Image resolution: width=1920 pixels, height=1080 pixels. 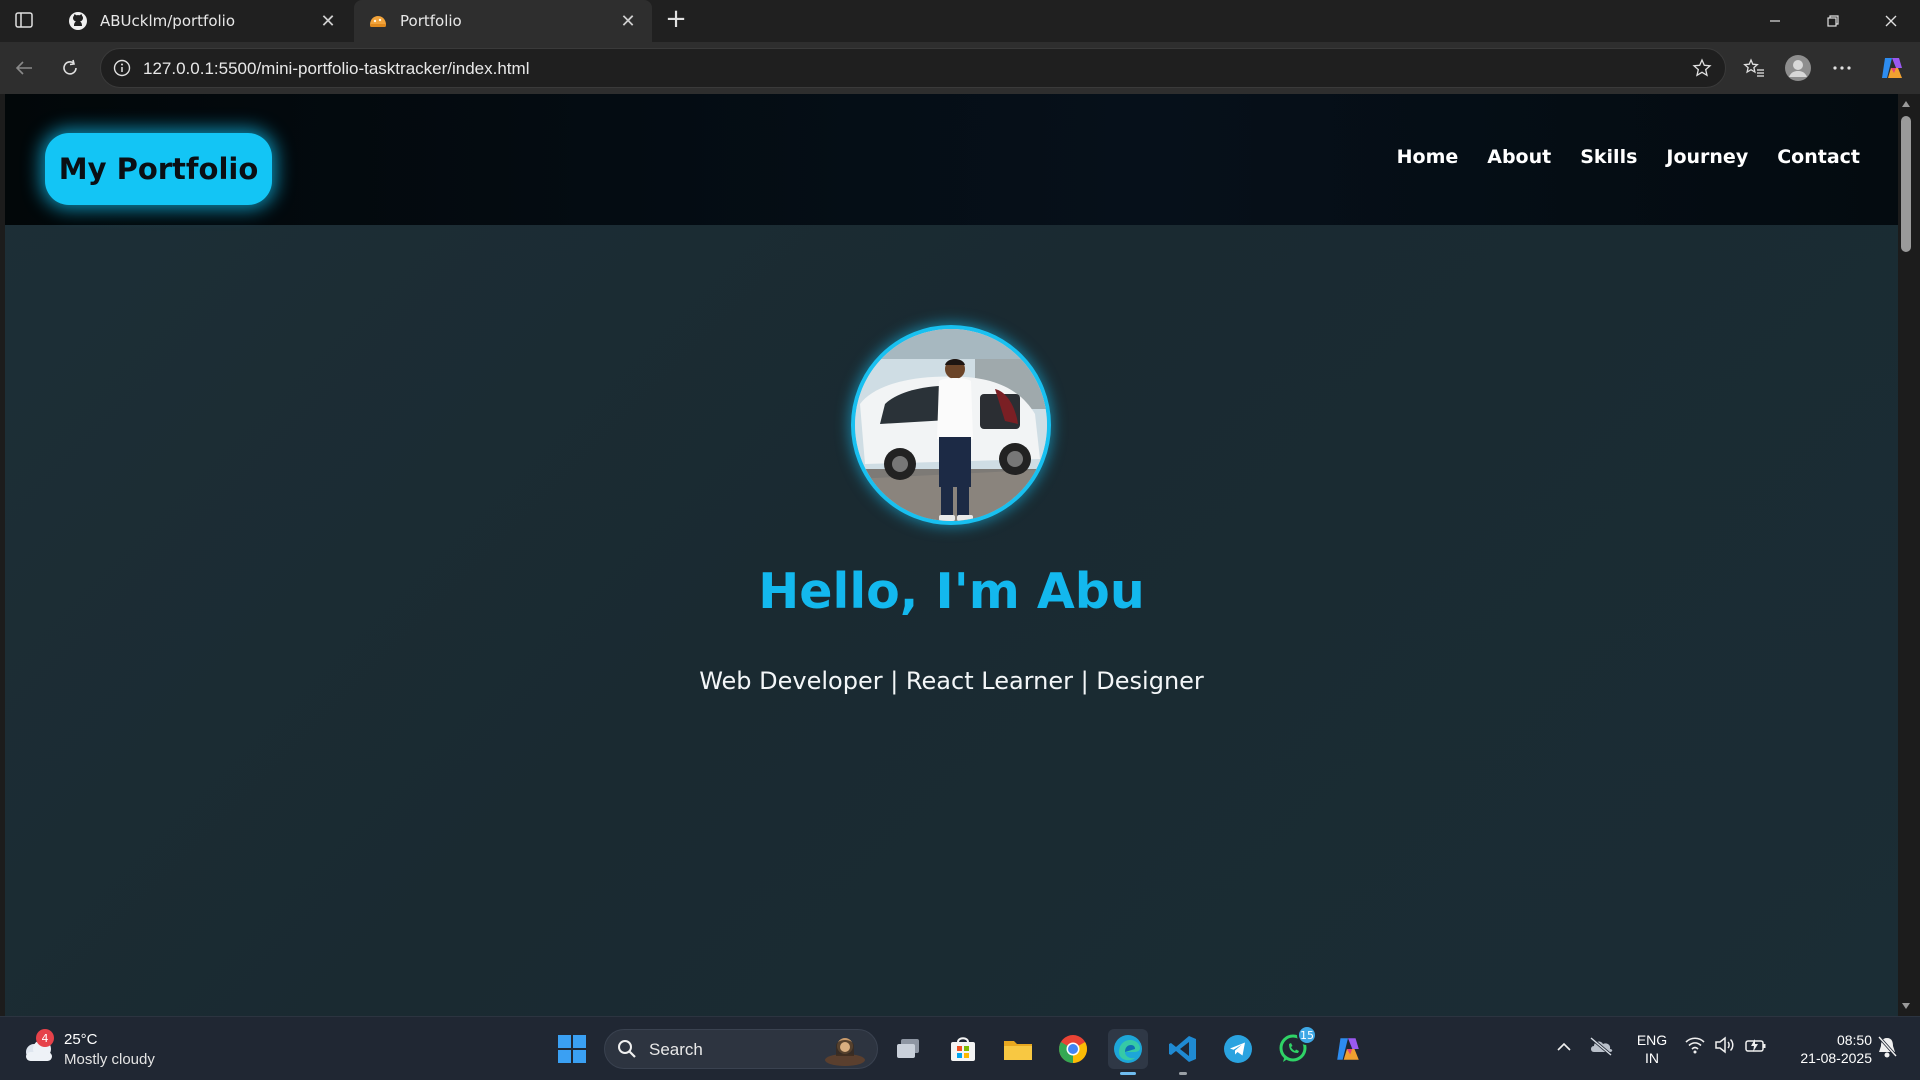 I want to click on wifi-icon, so click(x=1695, y=1047).